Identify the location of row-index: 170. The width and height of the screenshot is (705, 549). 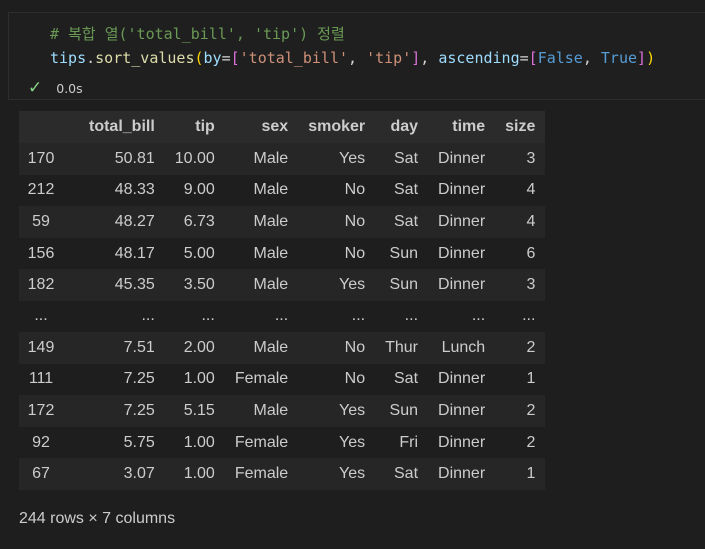
(41, 158).